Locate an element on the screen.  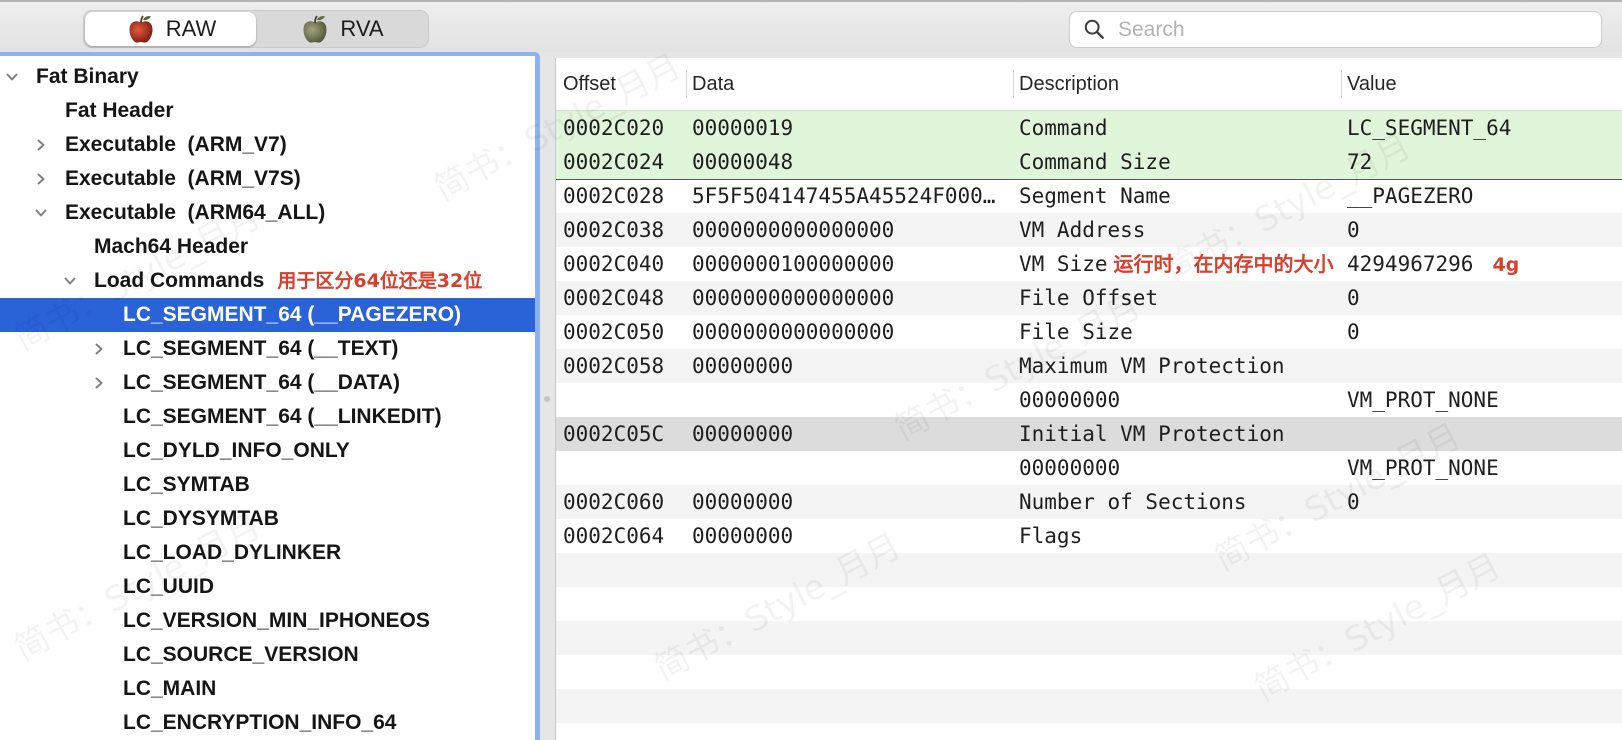
description-text: Segment Name is located at coordinates (1095, 196).